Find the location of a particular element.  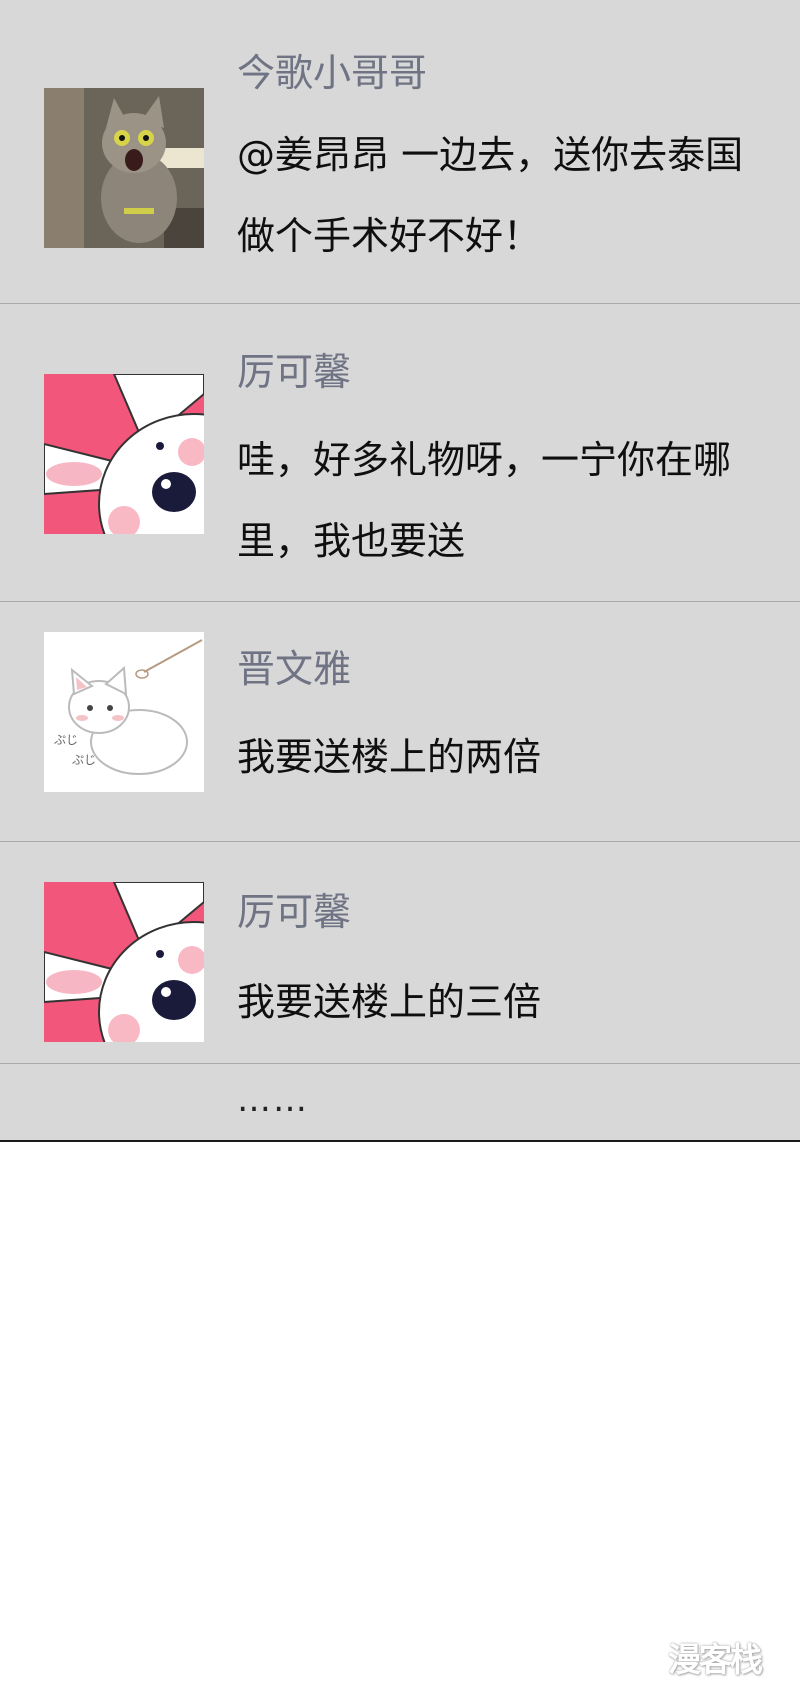

watermark-logo: 漫客栈 is located at coordinates (715, 1659).